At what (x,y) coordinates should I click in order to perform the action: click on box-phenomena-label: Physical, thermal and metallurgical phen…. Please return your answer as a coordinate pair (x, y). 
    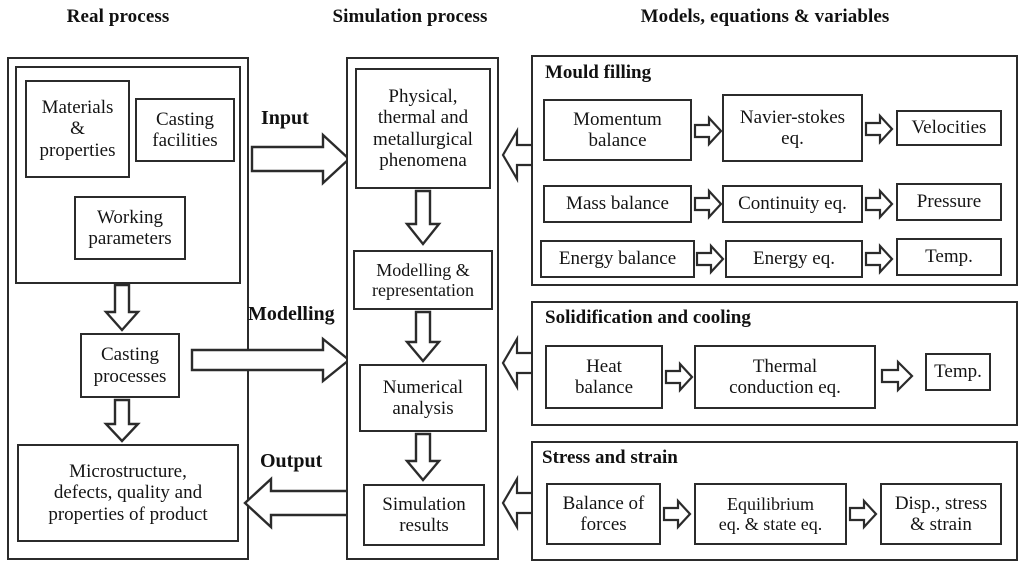
    Looking at the image, I should click on (423, 128).